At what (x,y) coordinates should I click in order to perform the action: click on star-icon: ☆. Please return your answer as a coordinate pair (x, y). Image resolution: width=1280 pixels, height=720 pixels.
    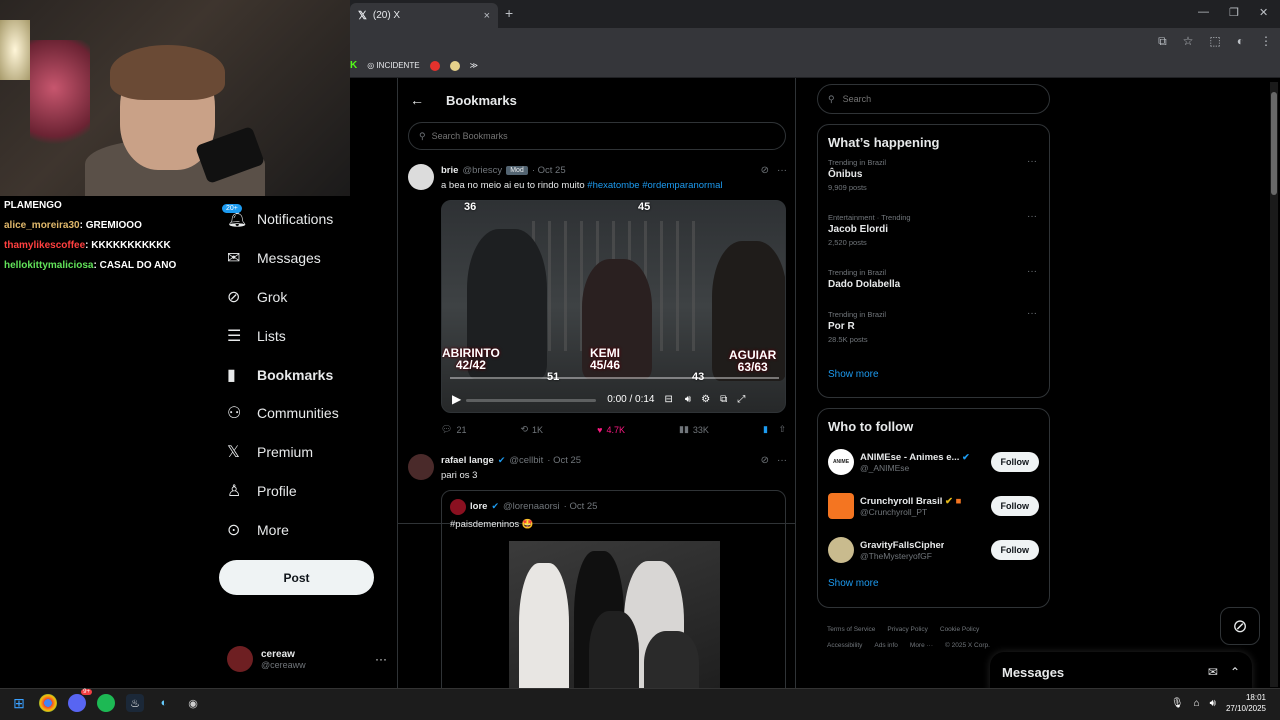
    Looking at the image, I should click on (1188, 41).